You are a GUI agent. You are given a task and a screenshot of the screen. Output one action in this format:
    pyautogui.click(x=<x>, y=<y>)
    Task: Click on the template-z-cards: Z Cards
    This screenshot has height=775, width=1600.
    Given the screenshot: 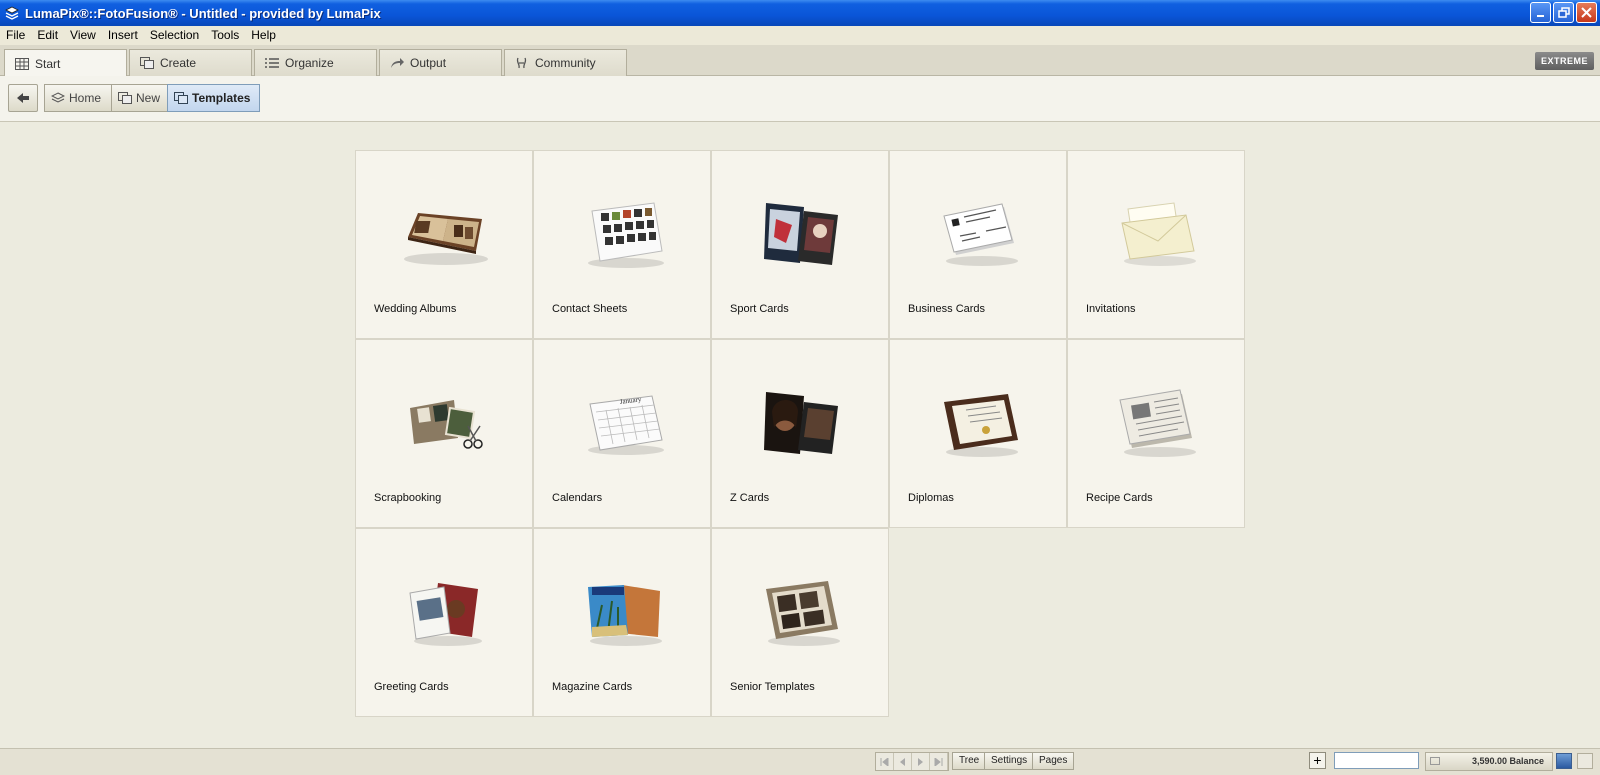 What is the action you would take?
    pyautogui.click(x=800, y=433)
    